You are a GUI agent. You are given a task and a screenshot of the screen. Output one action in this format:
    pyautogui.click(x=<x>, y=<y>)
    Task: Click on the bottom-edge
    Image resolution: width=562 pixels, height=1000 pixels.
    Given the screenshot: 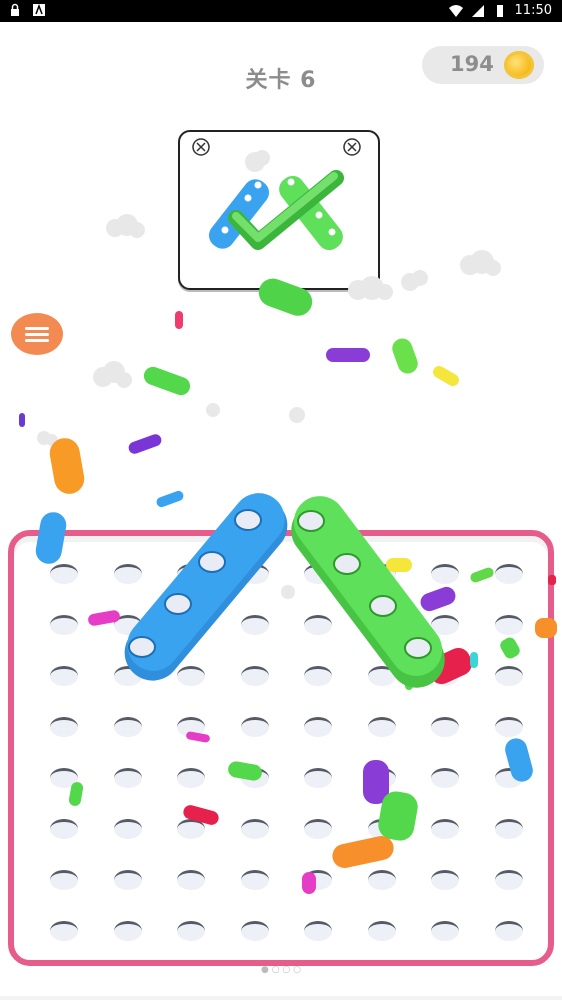 What is the action you would take?
    pyautogui.click(x=281, y=998)
    